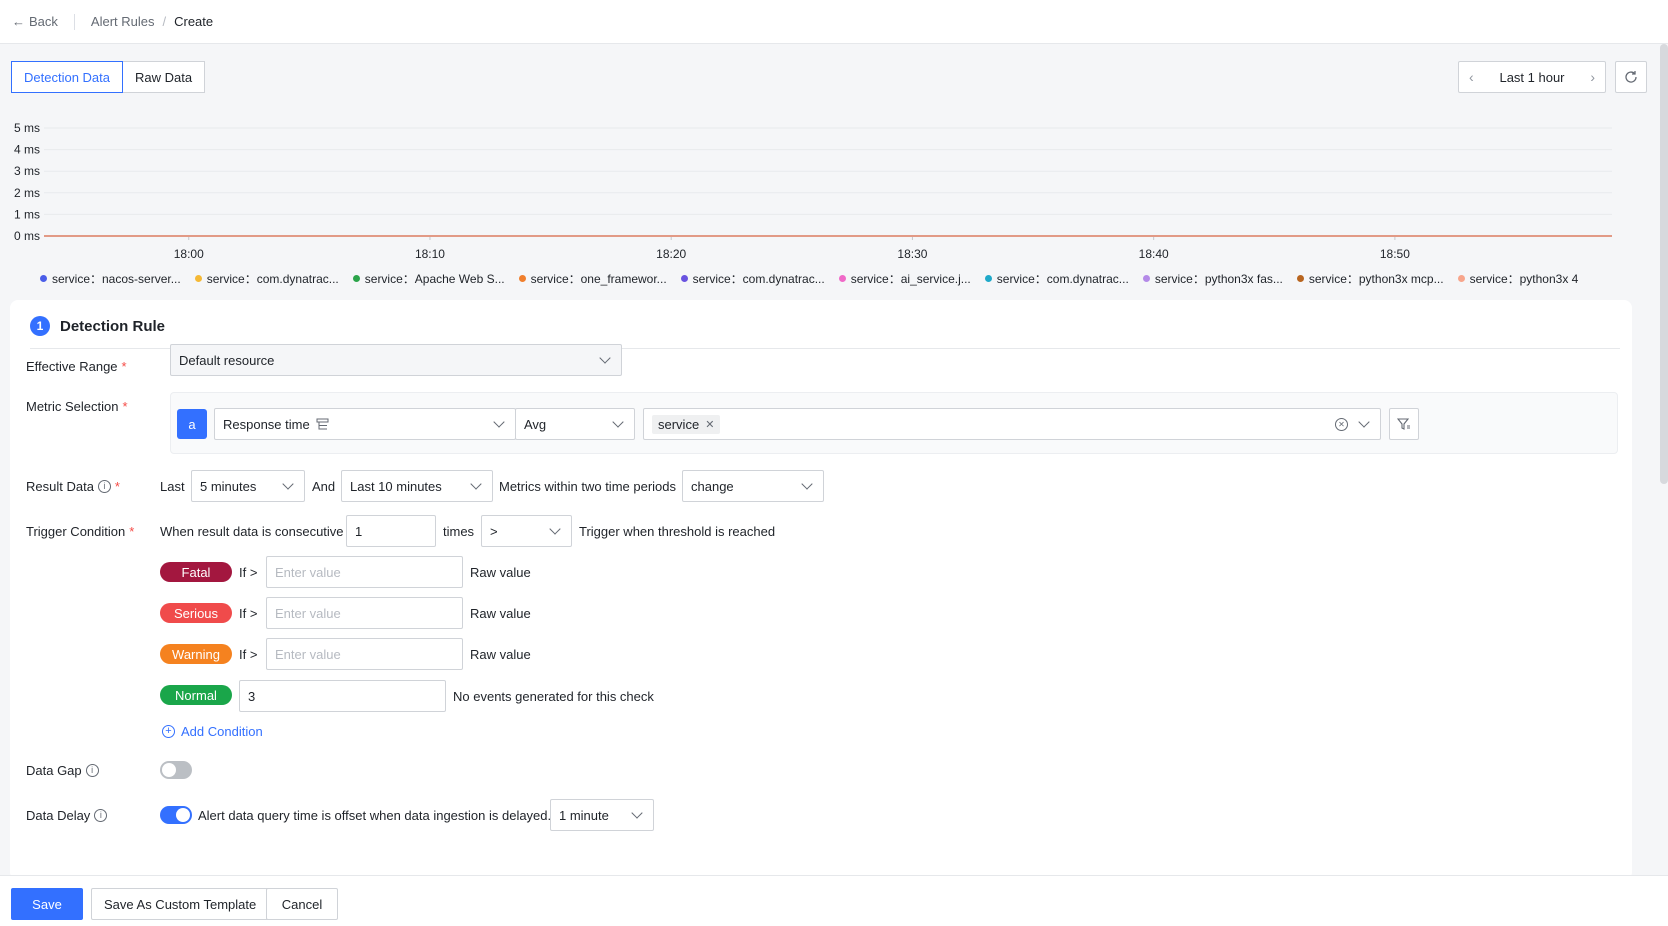  What do you see at coordinates (35, 21) in the screenshot?
I see `back-button: ← Back` at bounding box center [35, 21].